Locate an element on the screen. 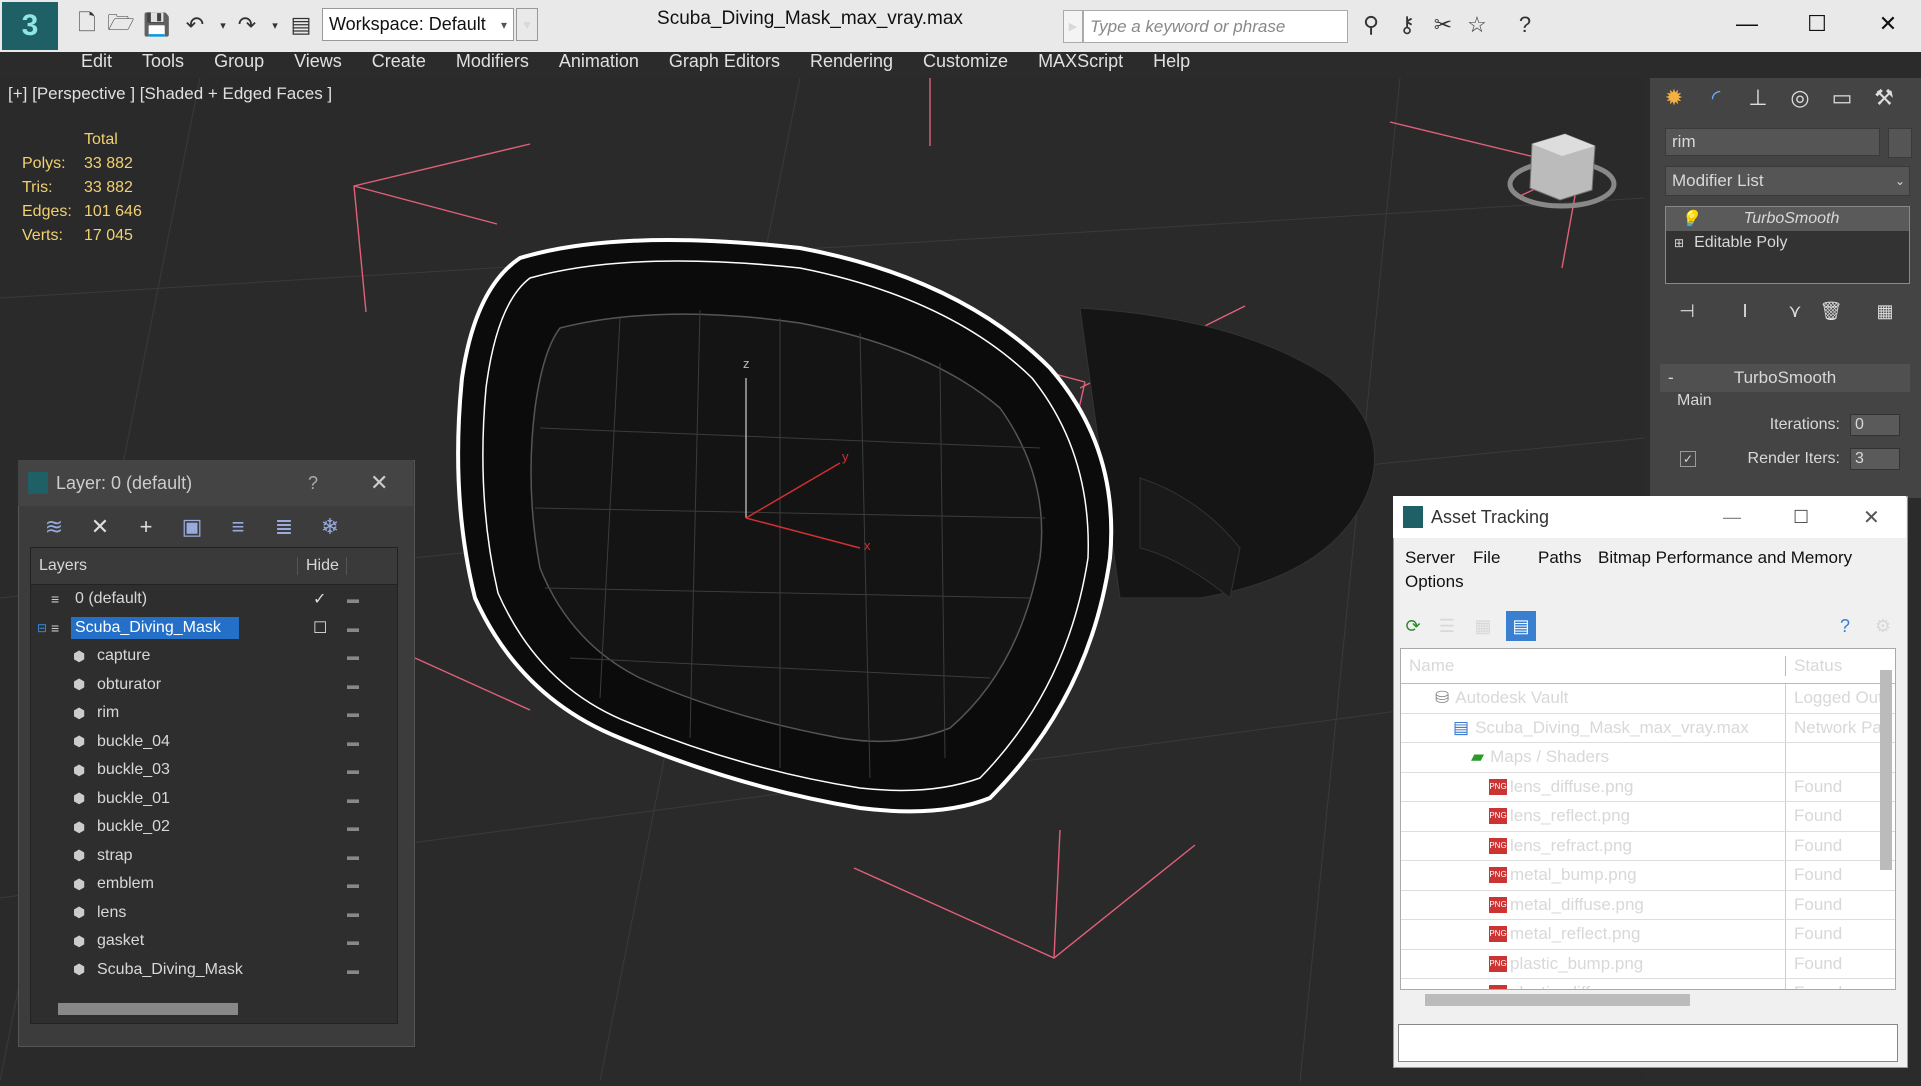 The image size is (1921, 1086). layer-panel-titlebar: Layer: 0 (default) ? ✕ is located at coordinates (215, 483).